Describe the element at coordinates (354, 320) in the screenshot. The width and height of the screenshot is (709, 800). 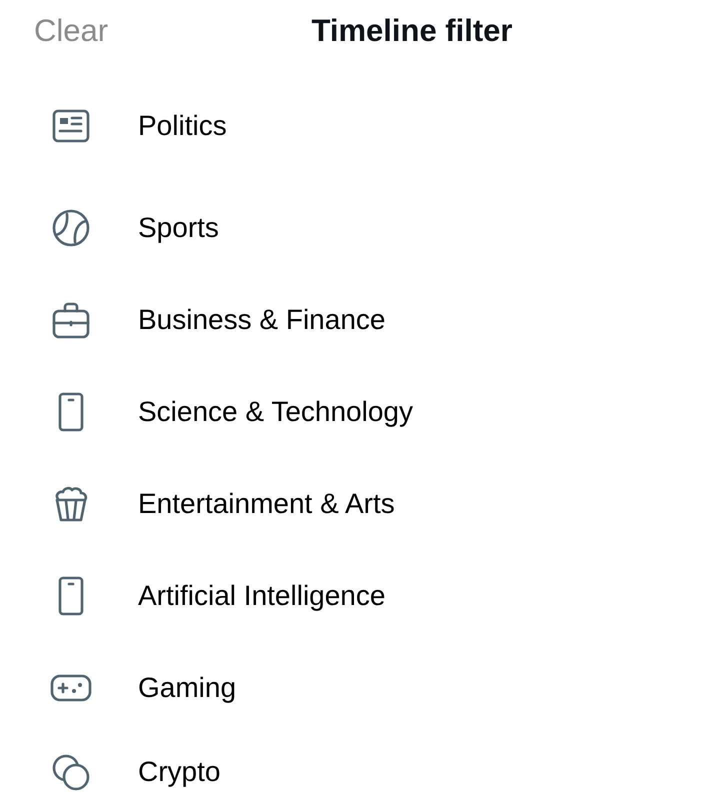
I see `topic-item: Business & Finance` at that location.